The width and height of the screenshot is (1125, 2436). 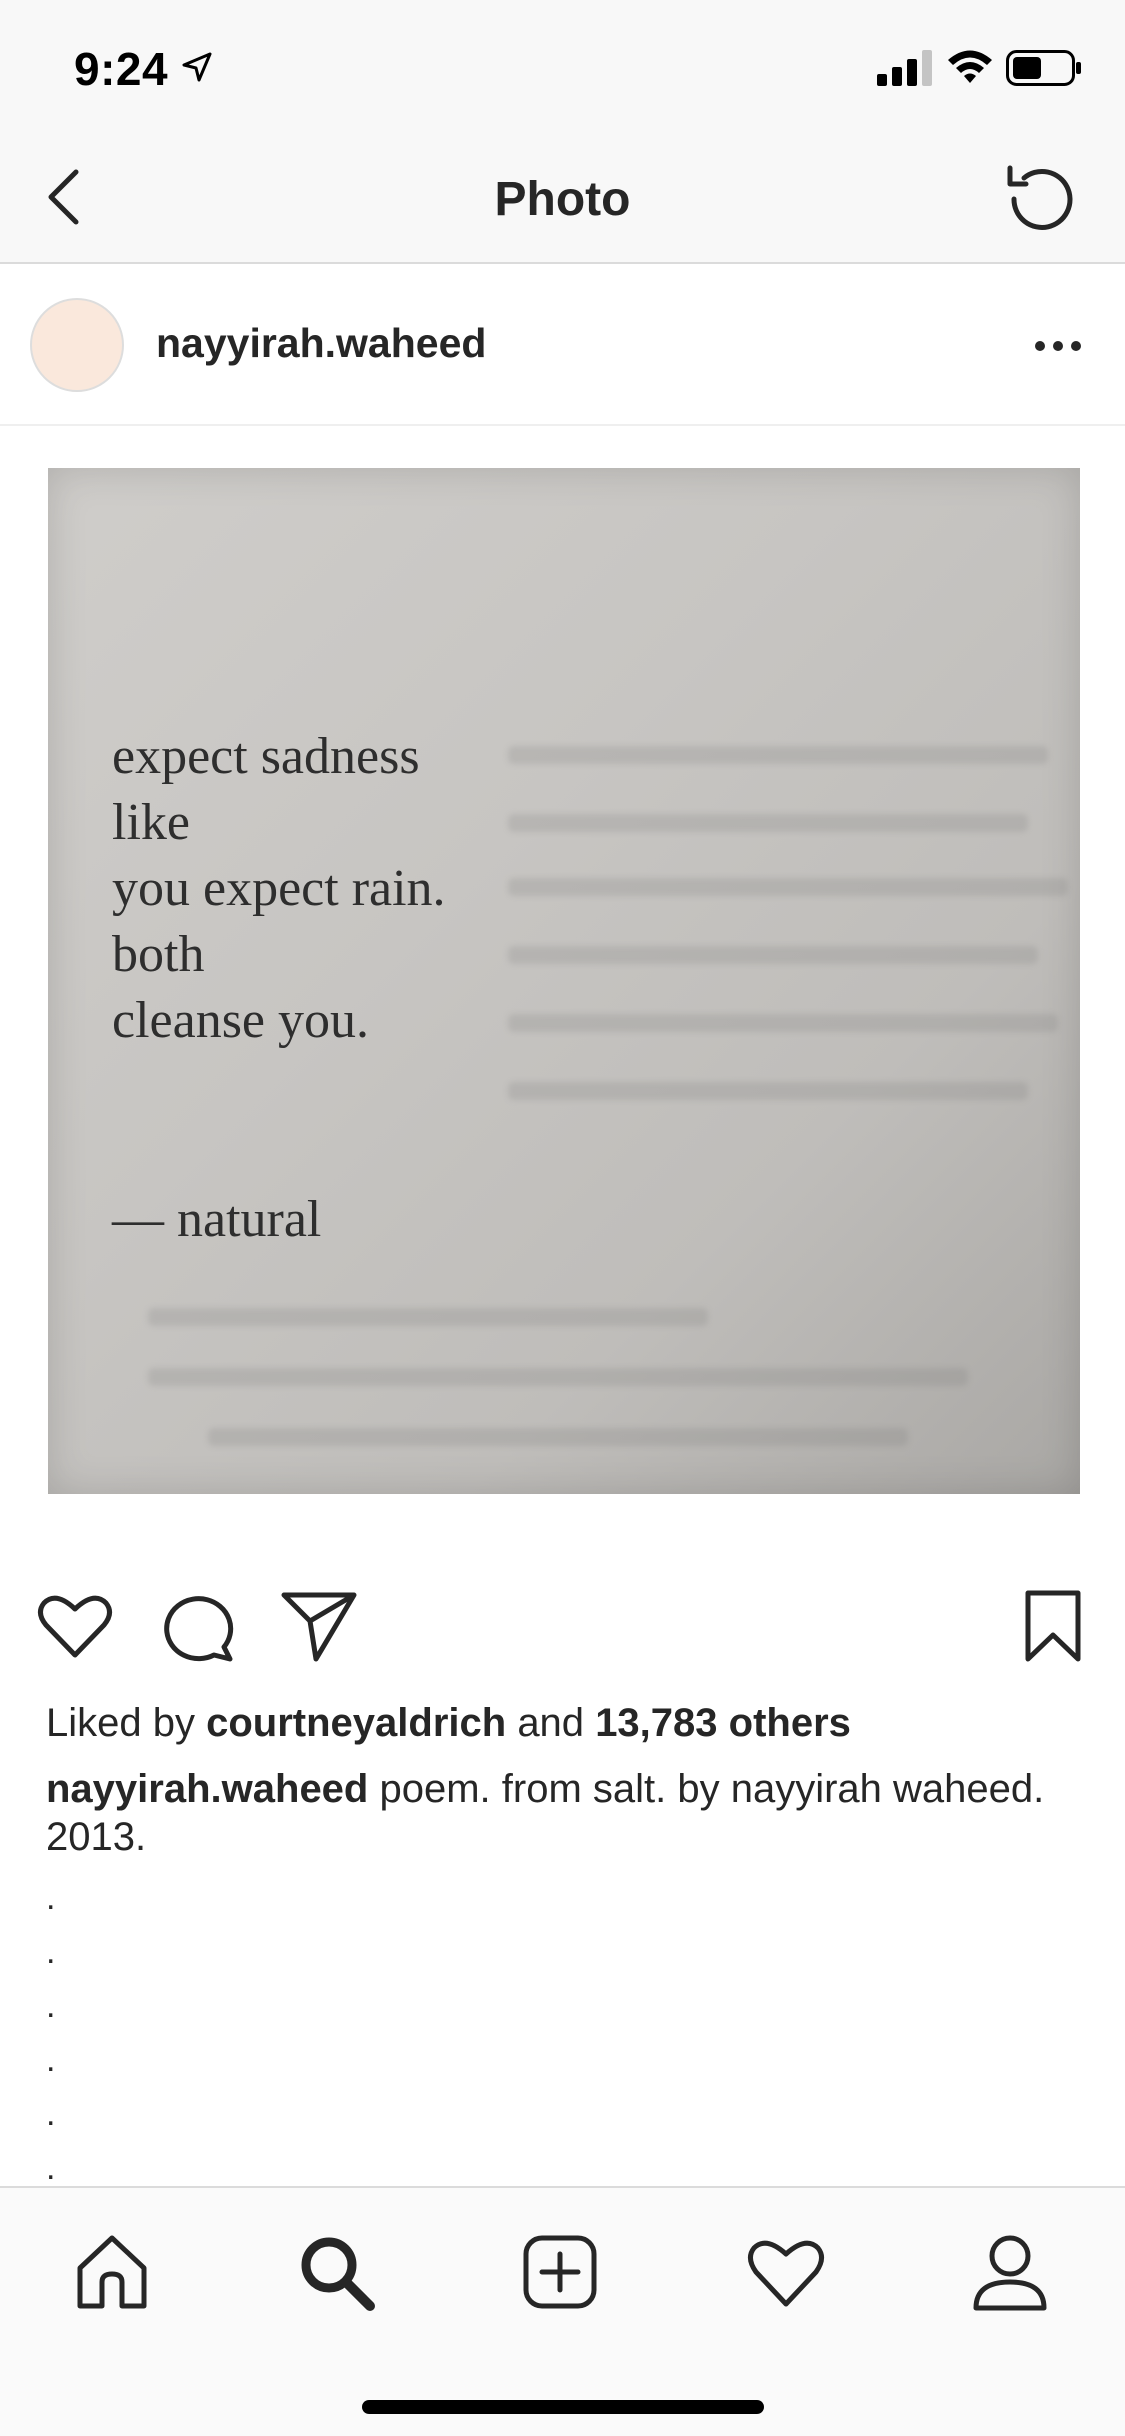 I want to click on home-icon, so click(x=112, y=2272).